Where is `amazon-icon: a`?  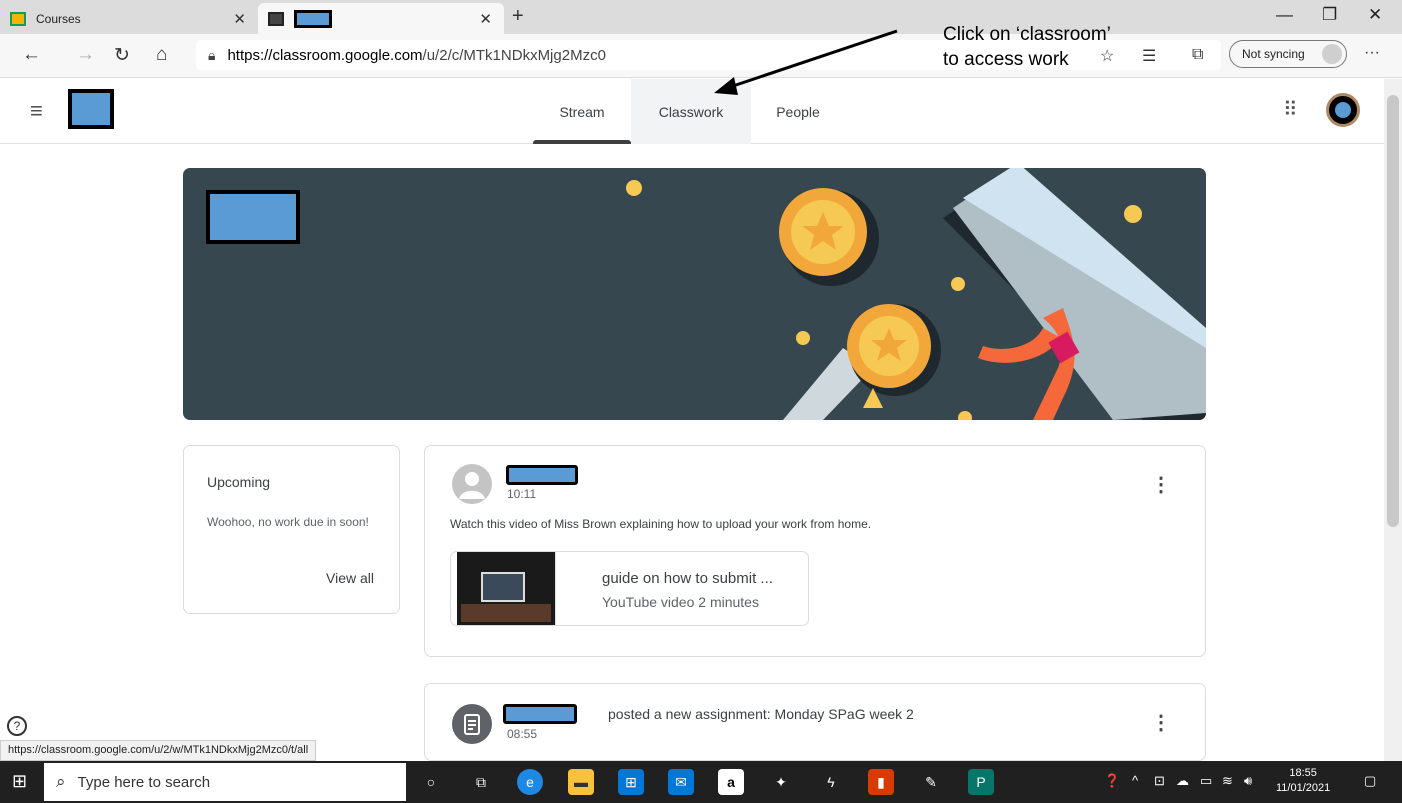
amazon-icon: a is located at coordinates (731, 782).